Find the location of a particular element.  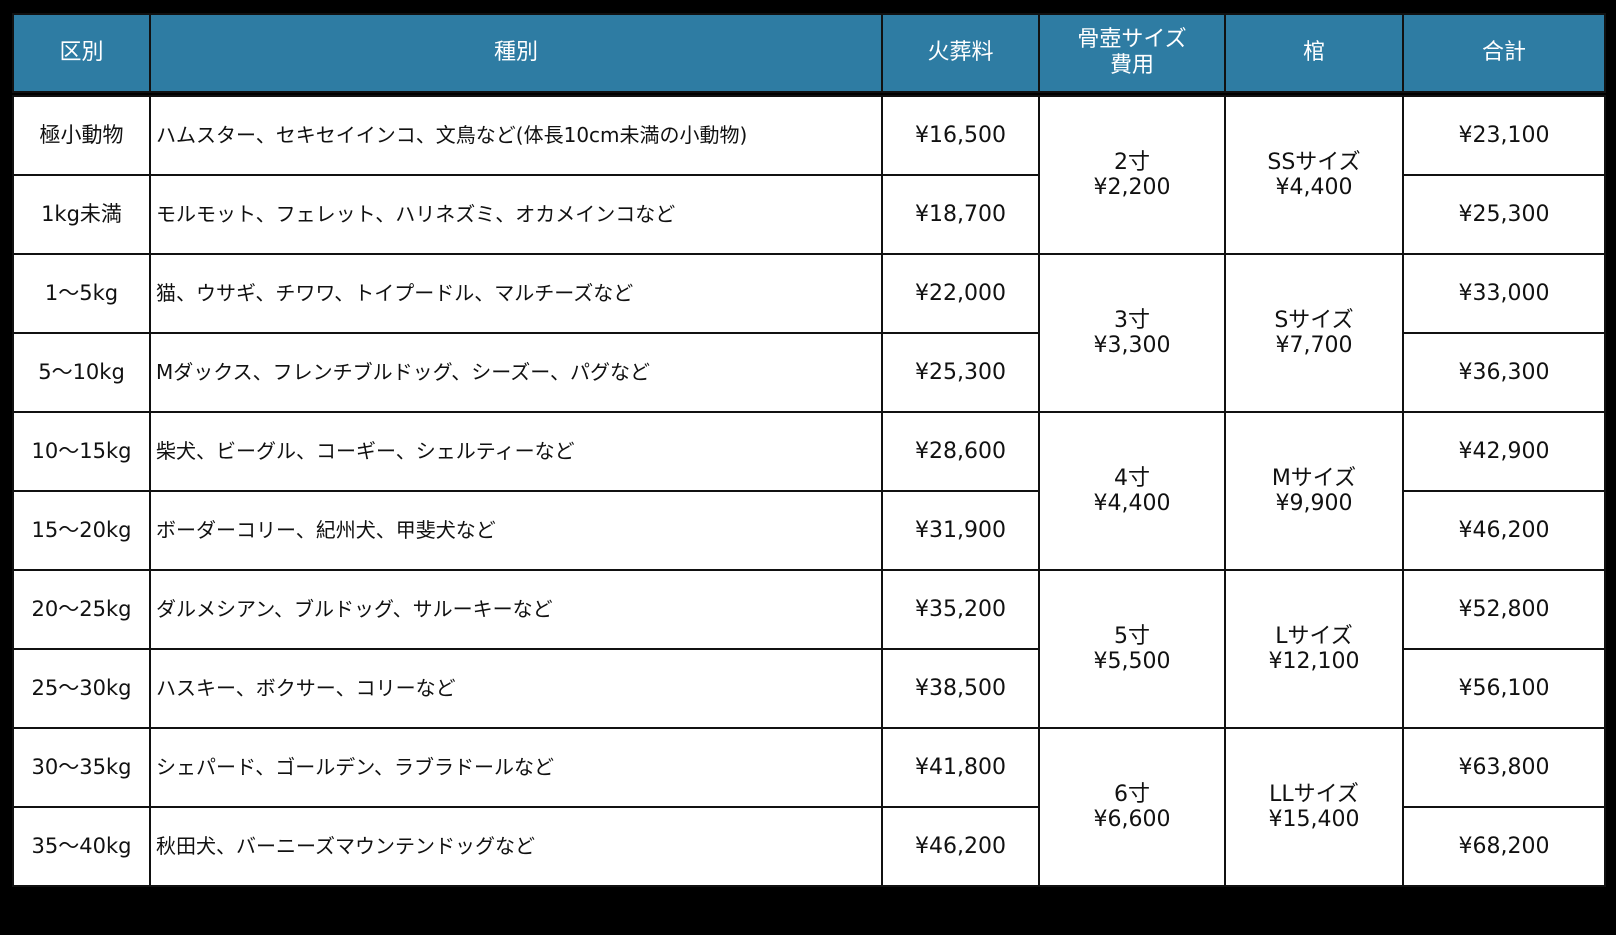

coffin-cell: Sサイズ ¥7,700 is located at coordinates (1314, 333).